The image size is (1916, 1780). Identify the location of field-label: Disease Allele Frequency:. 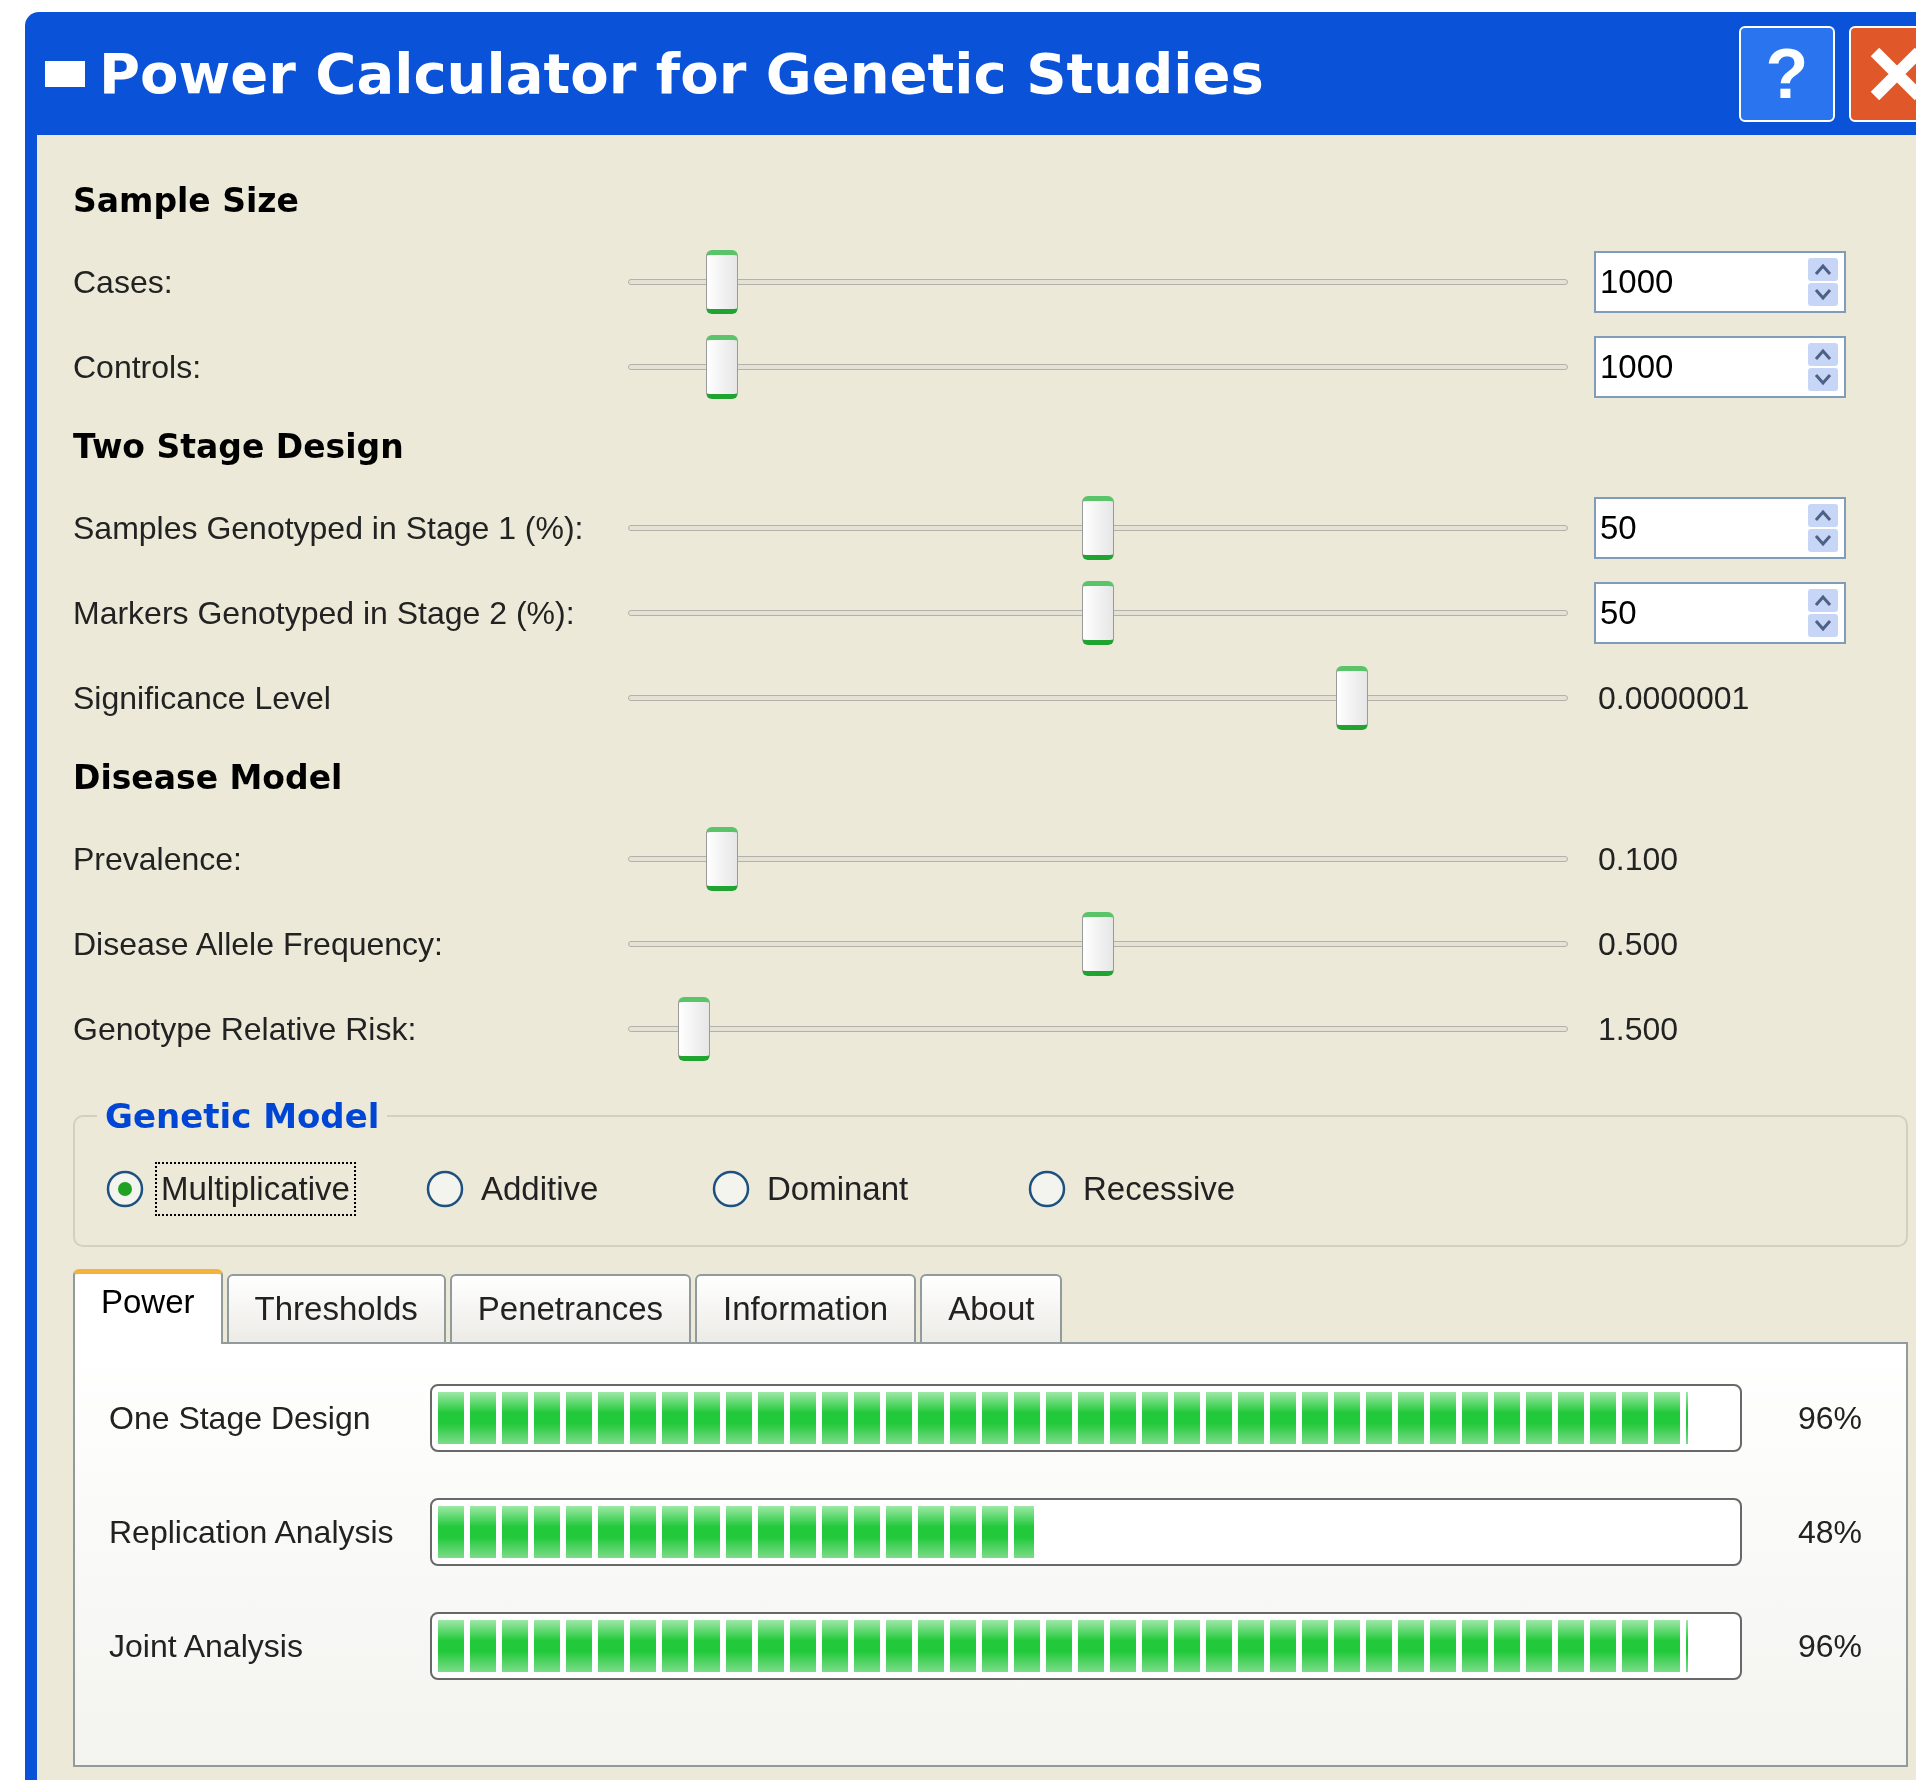
(258, 944).